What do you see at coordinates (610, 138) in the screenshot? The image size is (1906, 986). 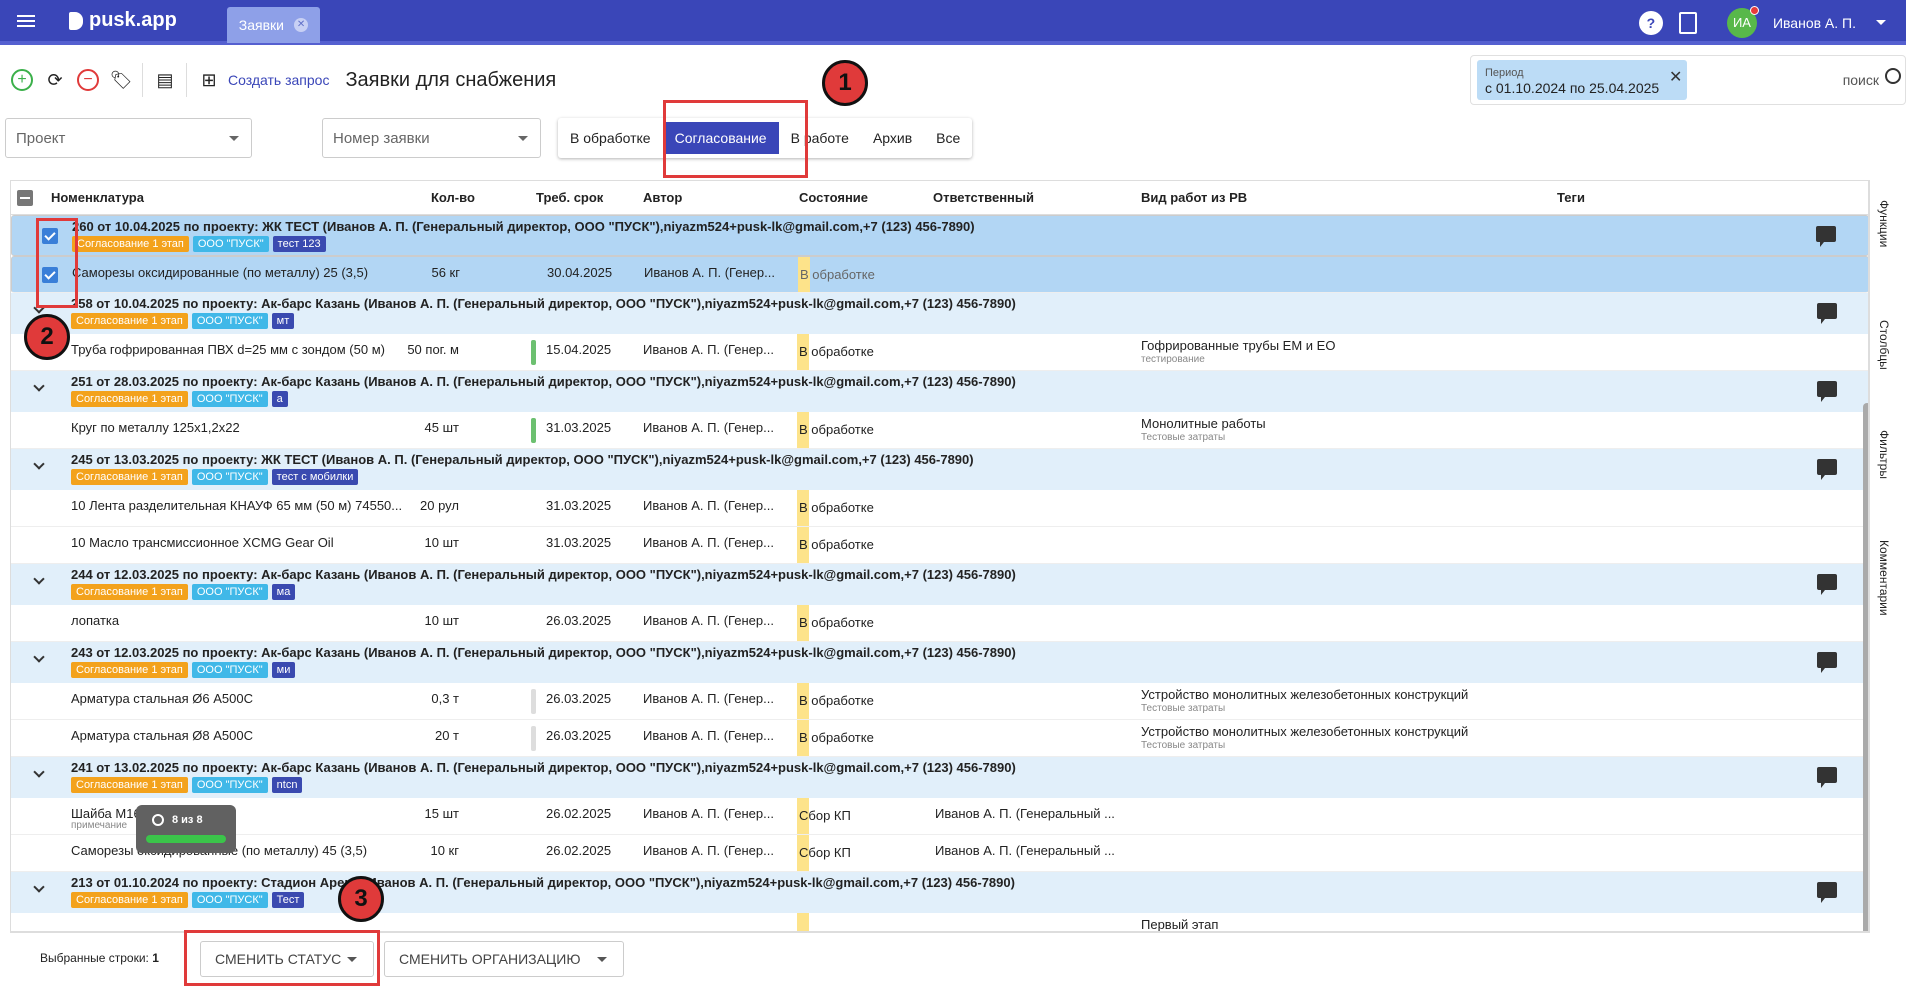 I see `segment-processing: В обработке` at bounding box center [610, 138].